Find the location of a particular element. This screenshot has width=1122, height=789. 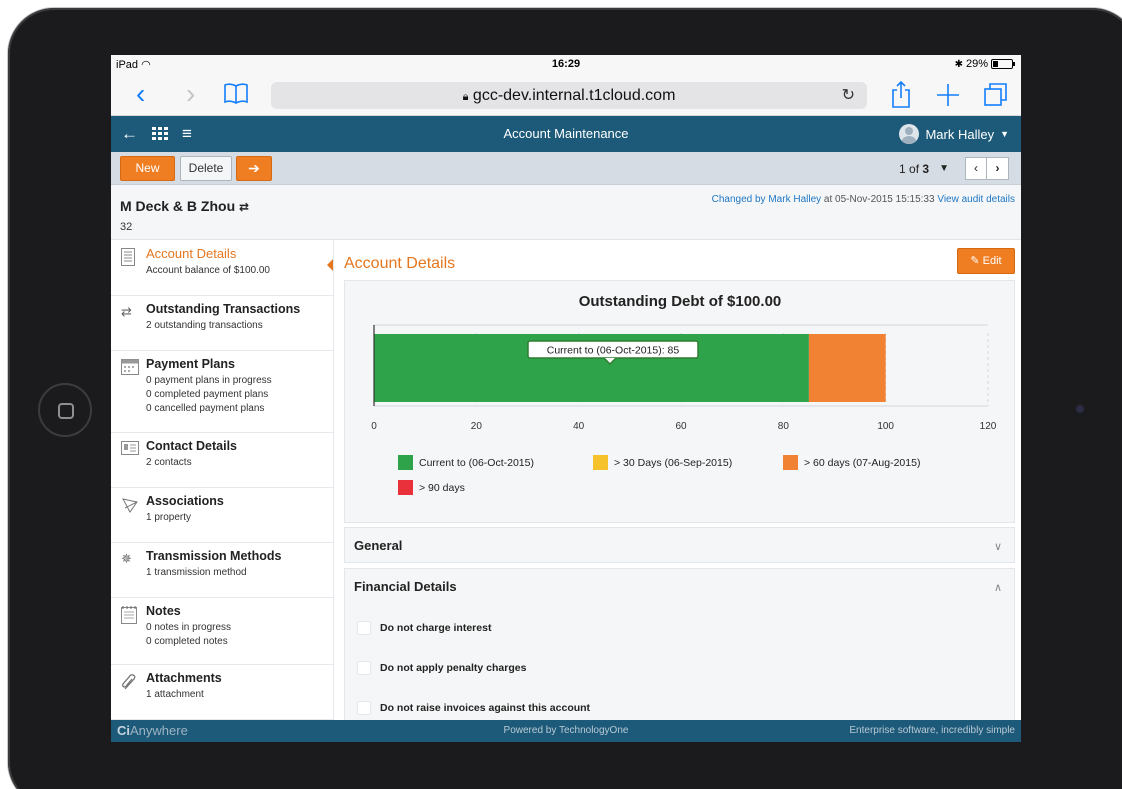

home-button is located at coordinates (65, 410).